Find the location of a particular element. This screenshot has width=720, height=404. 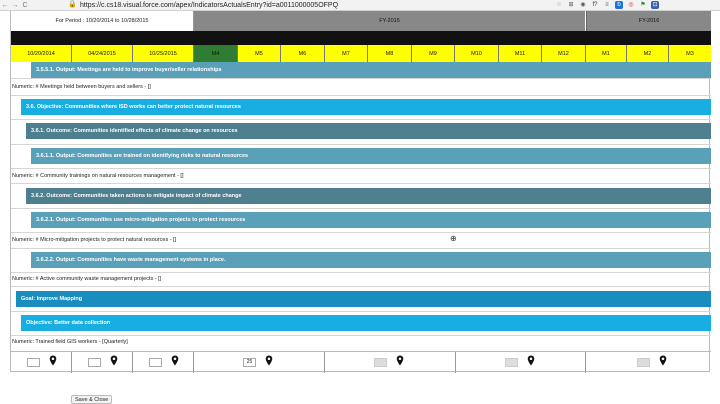

value-input: 25 is located at coordinates (249, 362).